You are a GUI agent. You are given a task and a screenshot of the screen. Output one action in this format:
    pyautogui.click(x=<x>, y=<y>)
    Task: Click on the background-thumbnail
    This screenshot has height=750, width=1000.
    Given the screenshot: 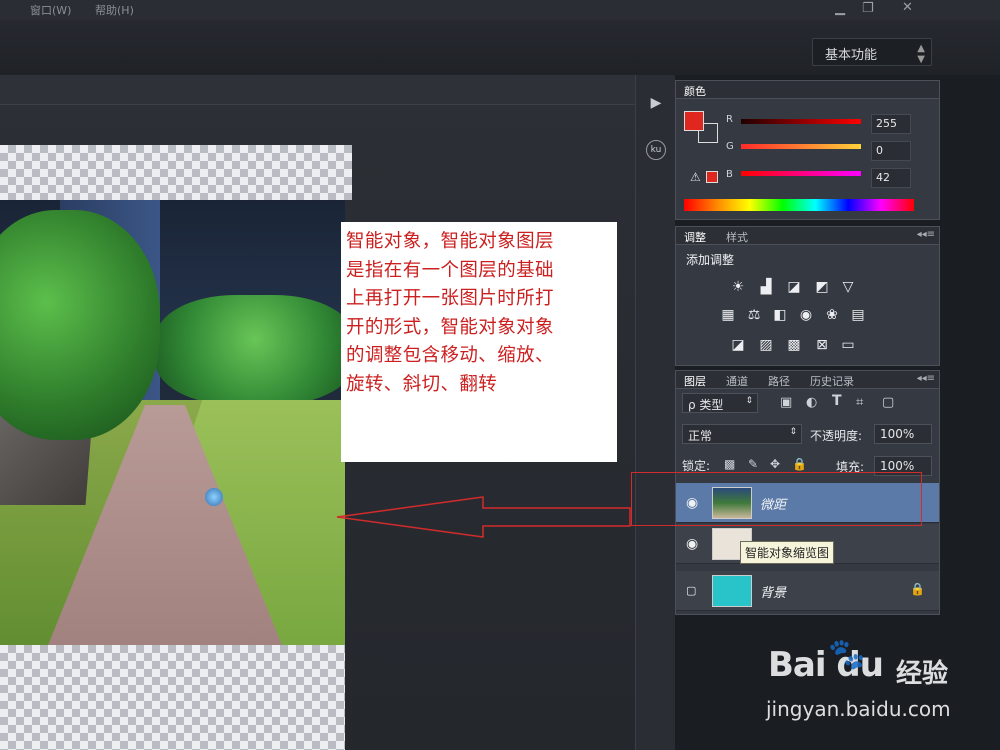 What is the action you would take?
    pyautogui.click(x=732, y=591)
    